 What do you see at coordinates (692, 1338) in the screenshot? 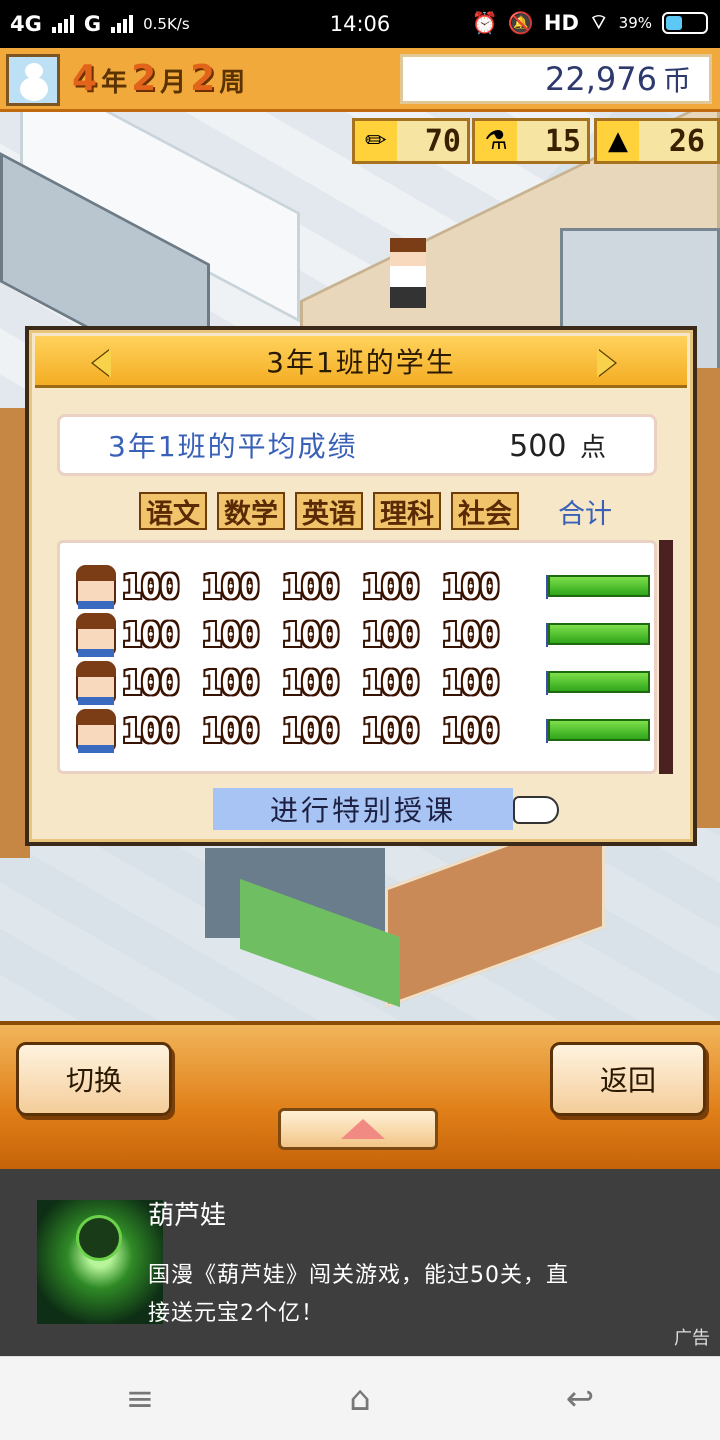
I see `ad-tag: 广告` at bounding box center [692, 1338].